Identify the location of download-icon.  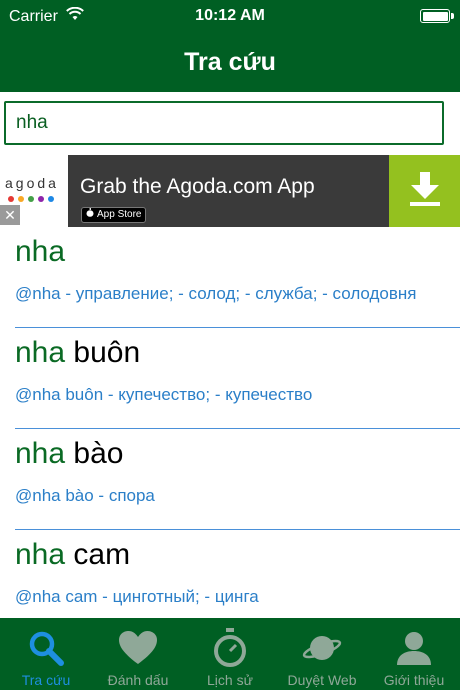
(425, 191).